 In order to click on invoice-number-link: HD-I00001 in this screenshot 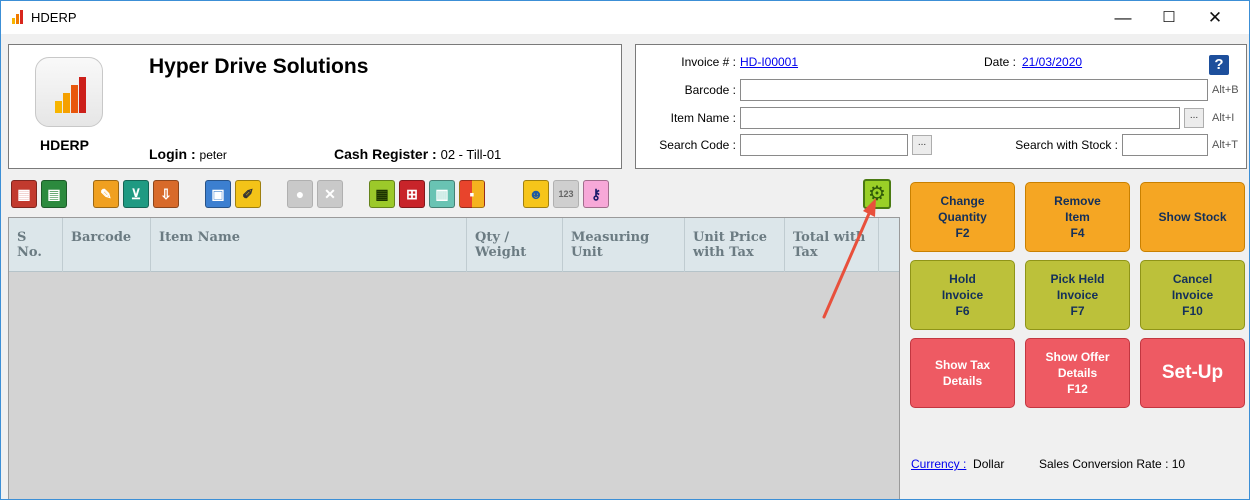, I will do `click(769, 62)`.